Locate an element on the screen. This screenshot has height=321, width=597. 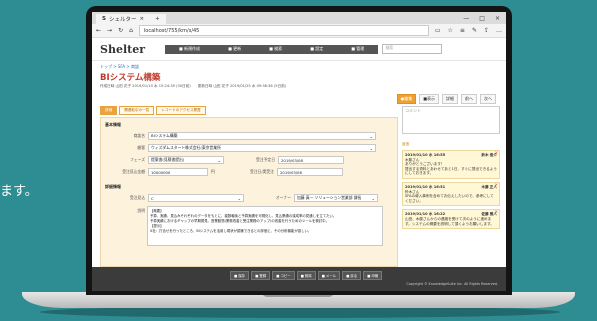
home-icon: ⌂ is located at coordinates (131, 30).